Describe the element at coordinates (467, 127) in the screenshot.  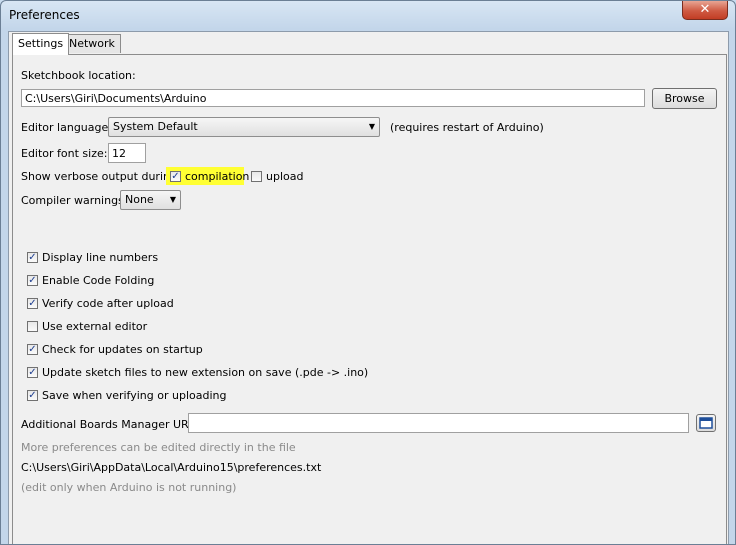
I see `language-restart-note: (requires restart of Arduino)` at that location.